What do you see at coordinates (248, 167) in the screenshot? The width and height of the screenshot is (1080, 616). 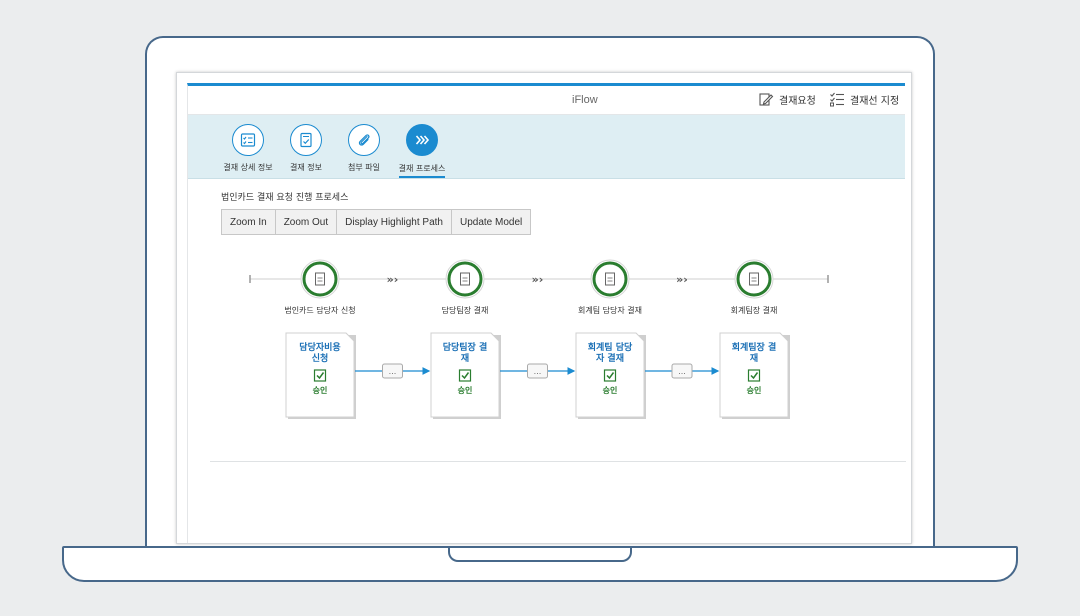 I see `tab-label: 결재 상세 정보` at bounding box center [248, 167].